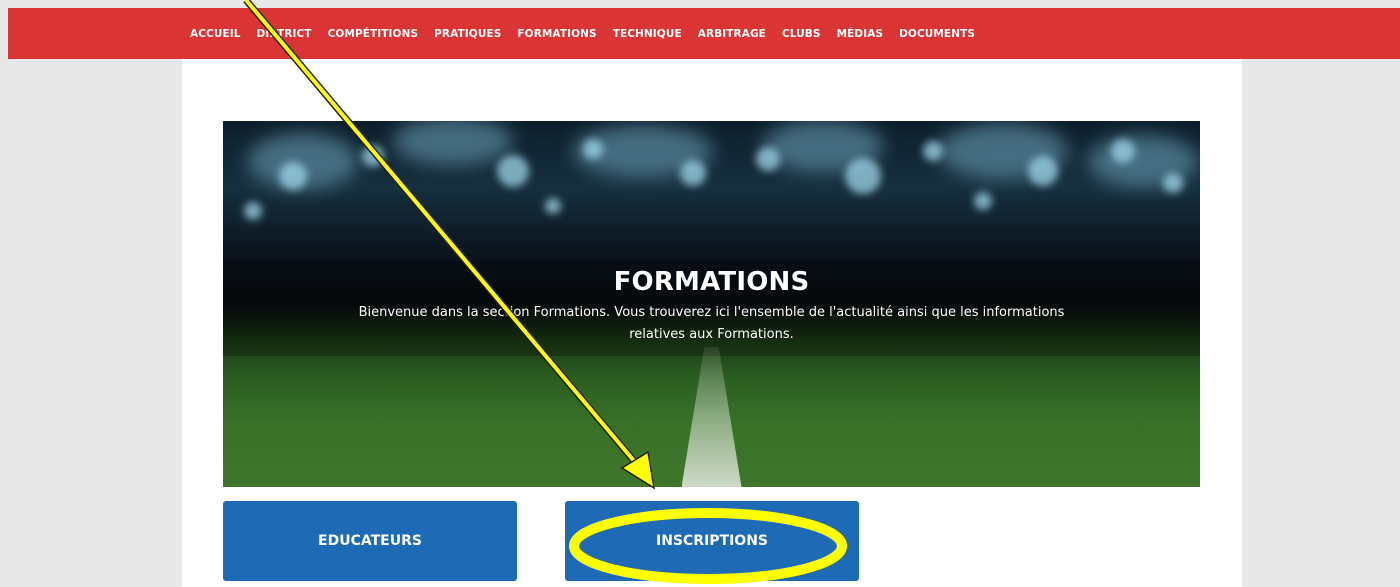 The height and width of the screenshot is (587, 1400). Describe the element at coordinates (284, 34) in the screenshot. I see `nav-item-district: DISTRICT` at that location.